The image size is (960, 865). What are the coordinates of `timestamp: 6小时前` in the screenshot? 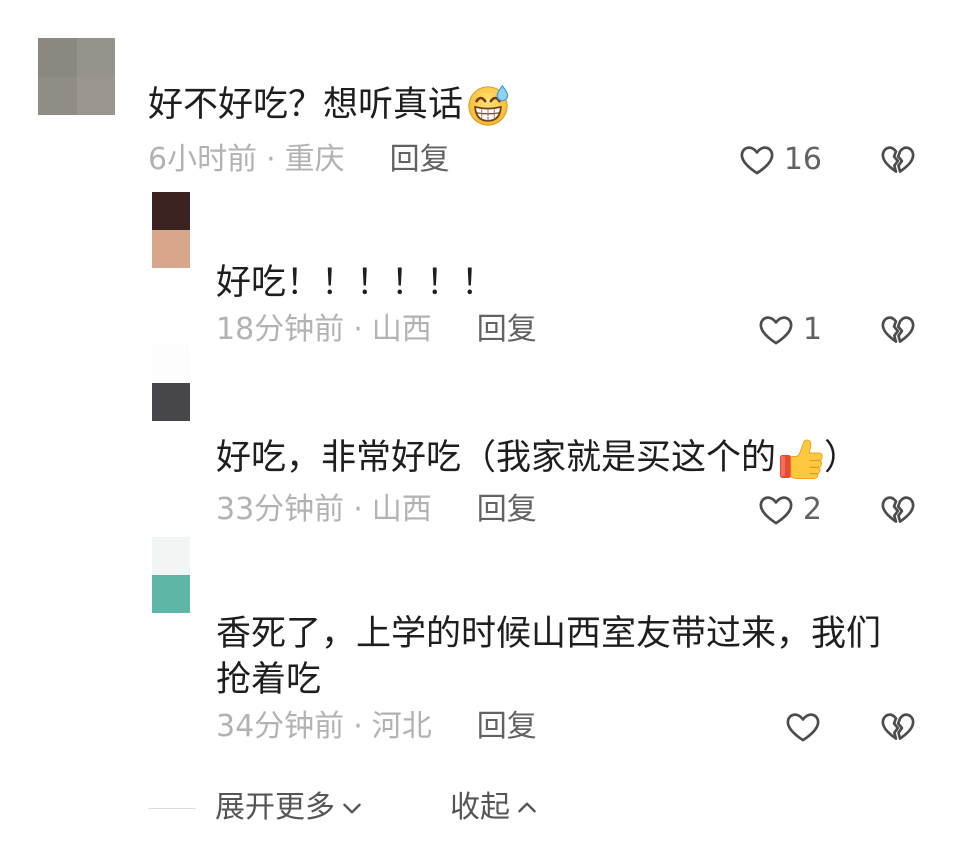 It's located at (203, 159).